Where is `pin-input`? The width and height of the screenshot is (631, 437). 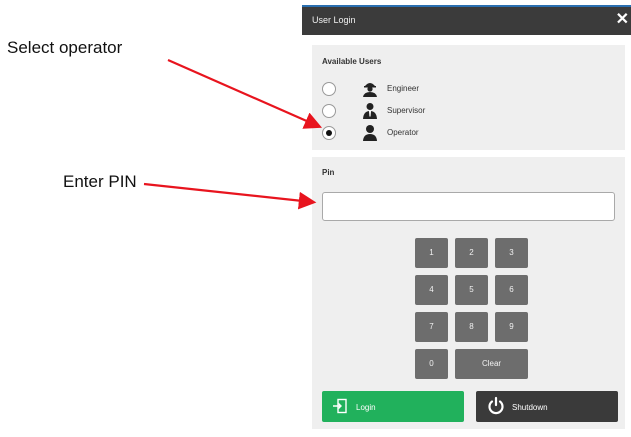 pin-input is located at coordinates (468, 206).